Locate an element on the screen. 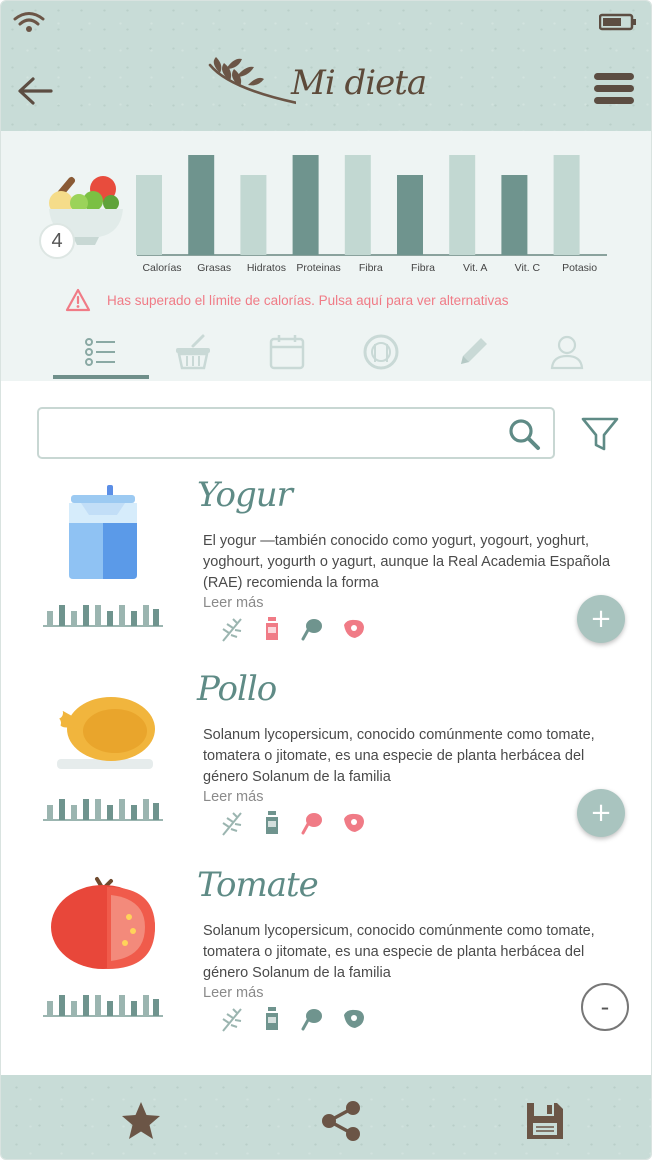 Image resolution: width=652 pixels, height=1160 pixels. chart-category-label: Potasio is located at coordinates (579, 268).